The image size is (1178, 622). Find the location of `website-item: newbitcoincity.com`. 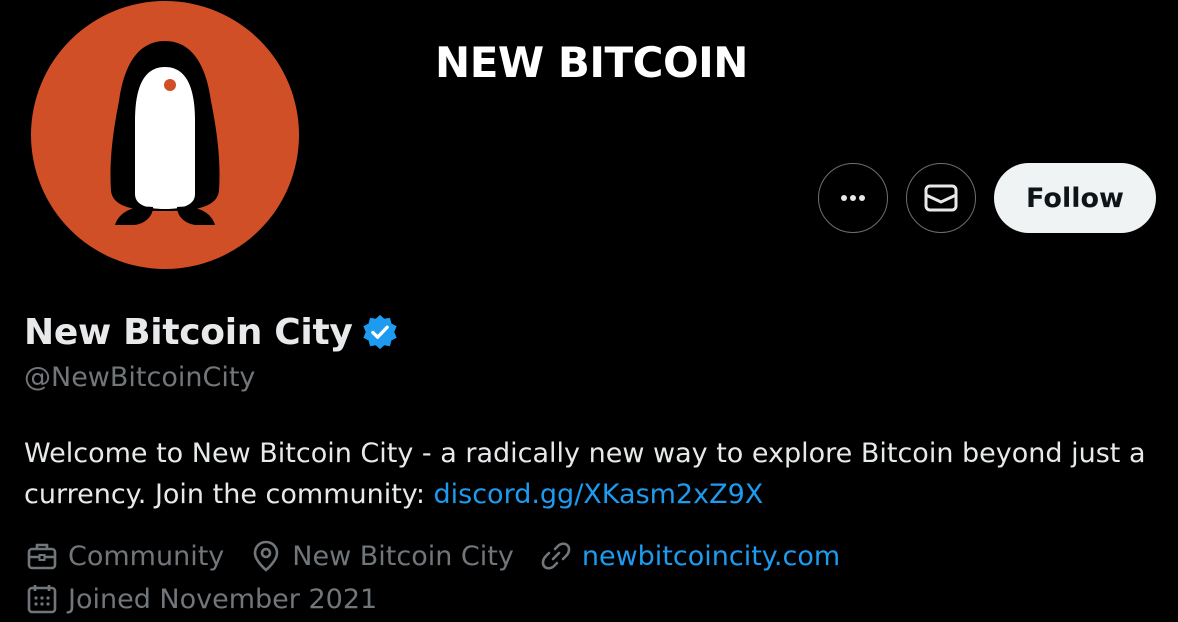

website-item: newbitcoincity.com is located at coordinates (689, 556).